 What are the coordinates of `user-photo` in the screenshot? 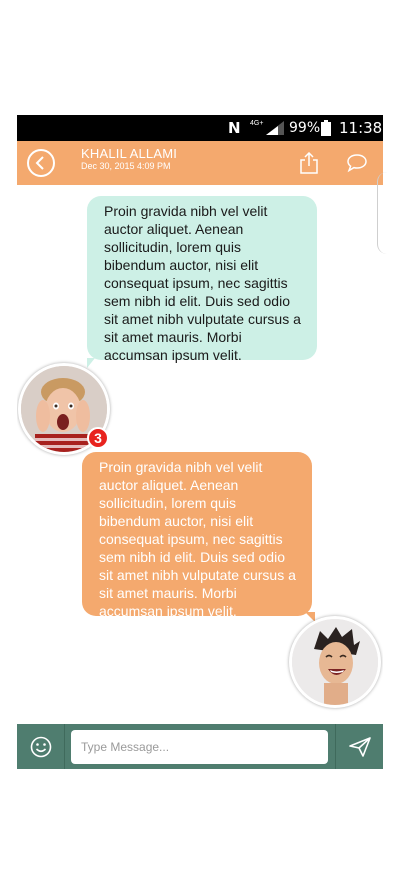 It's located at (335, 662).